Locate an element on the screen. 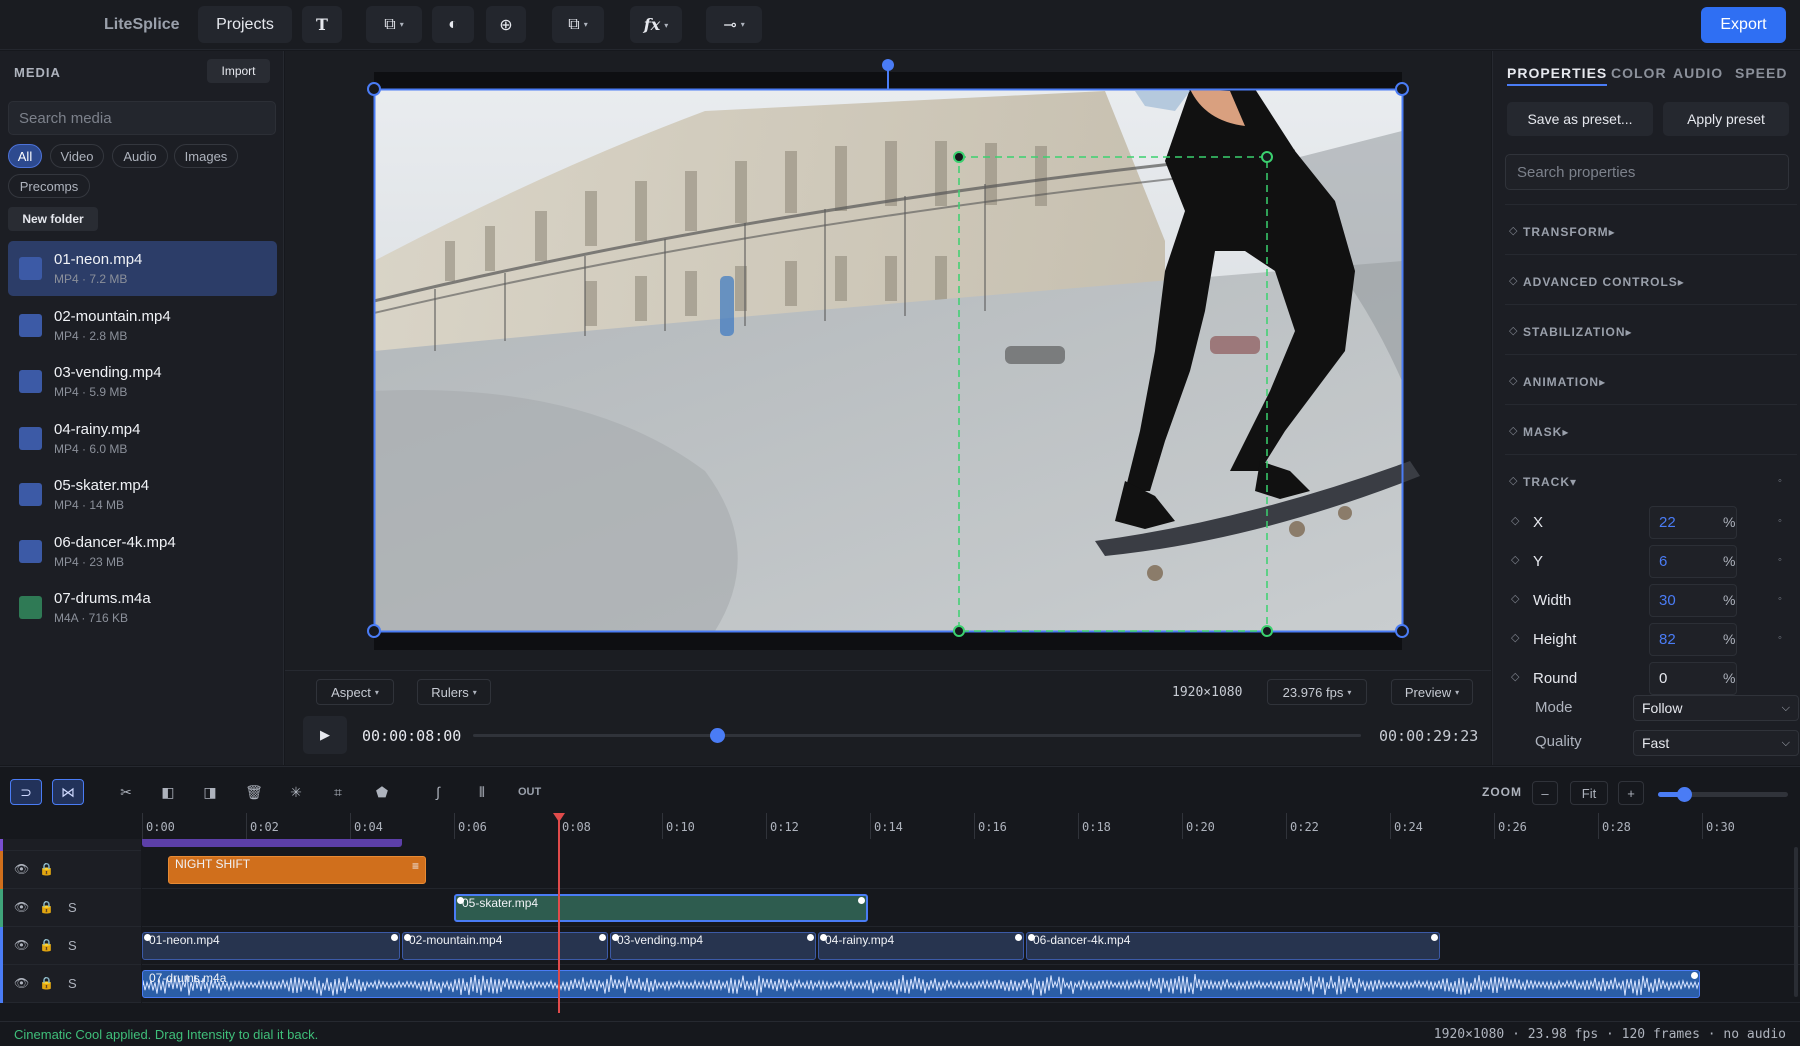 This screenshot has width=1800, height=1046. split-right-icon: ◨ is located at coordinates (210, 792).